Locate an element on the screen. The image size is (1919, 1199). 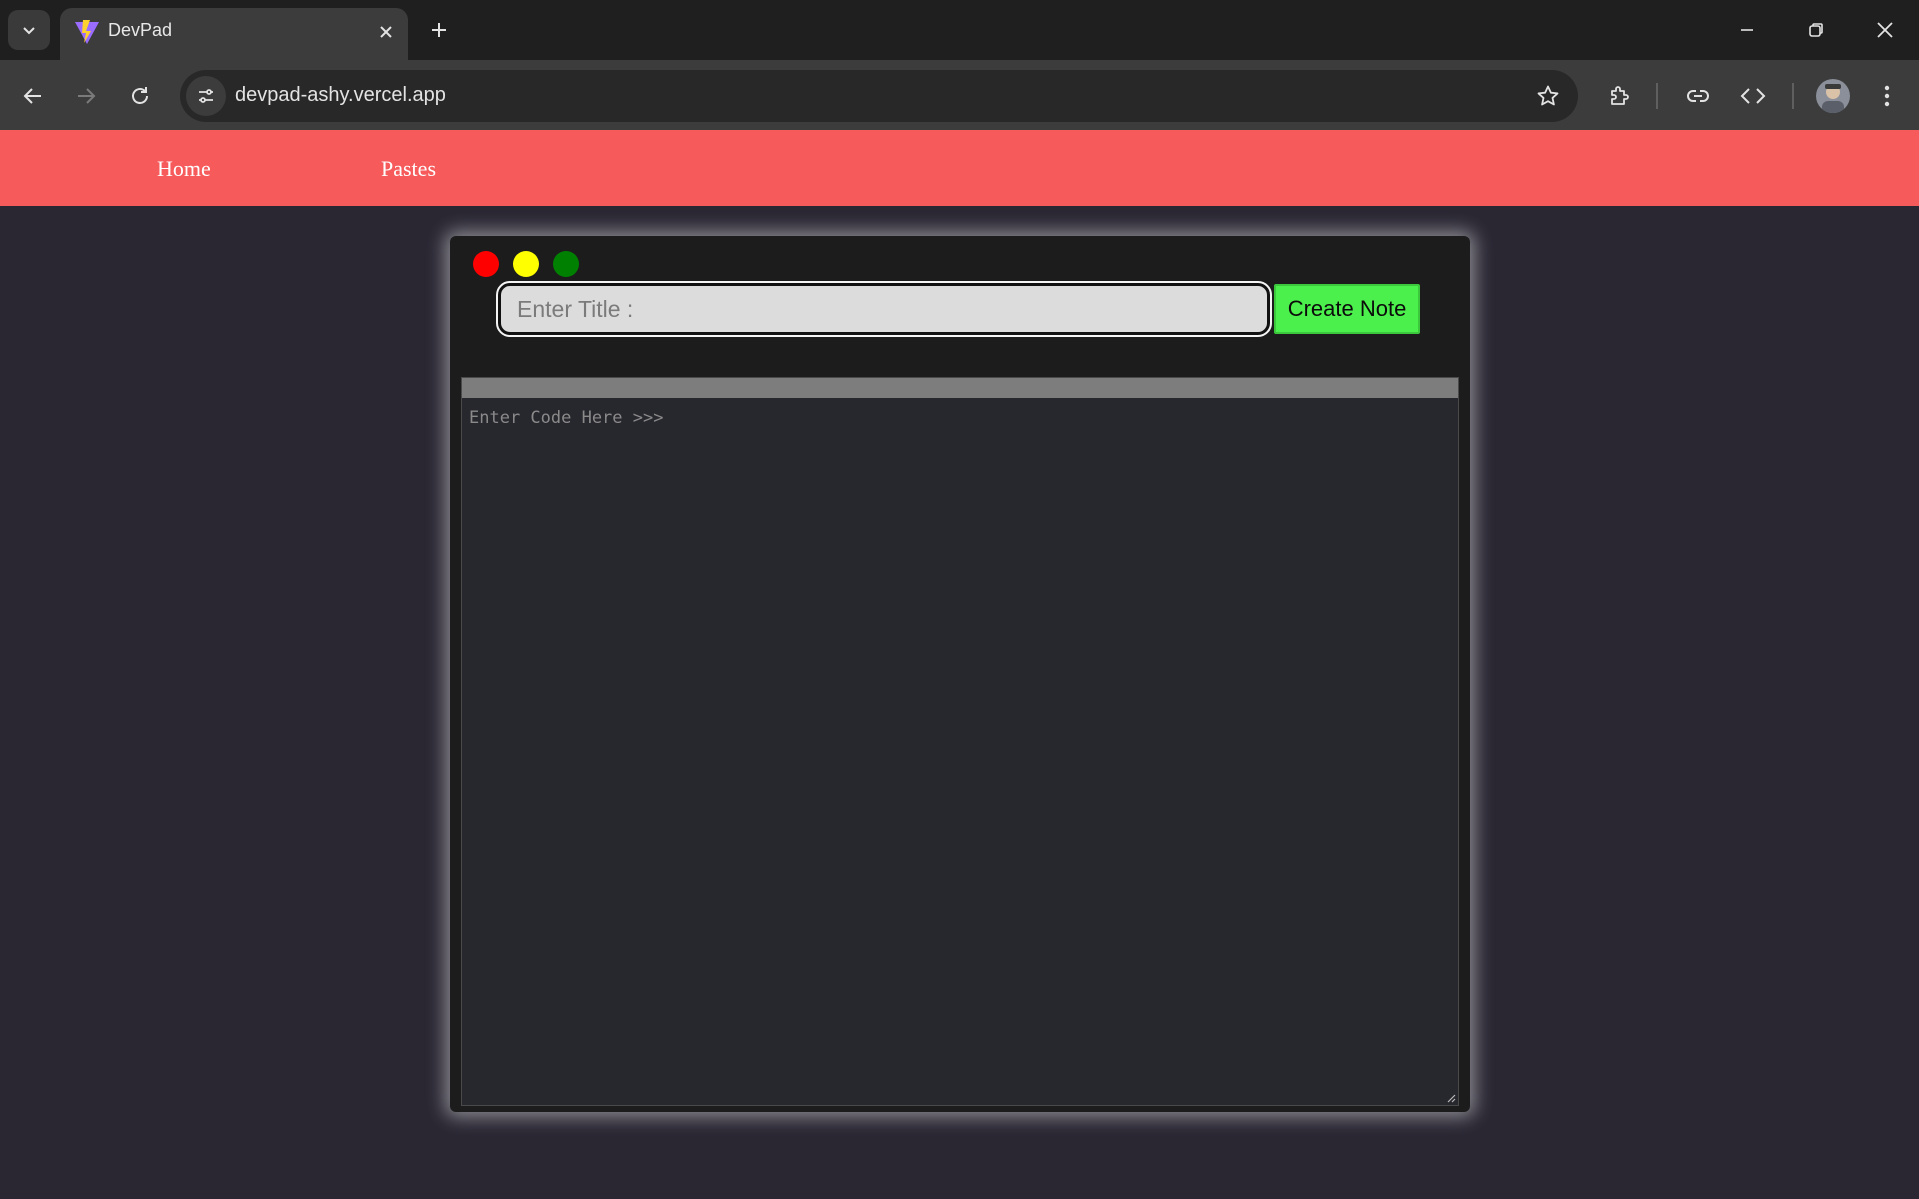
reload-button is located at coordinates (140, 96).